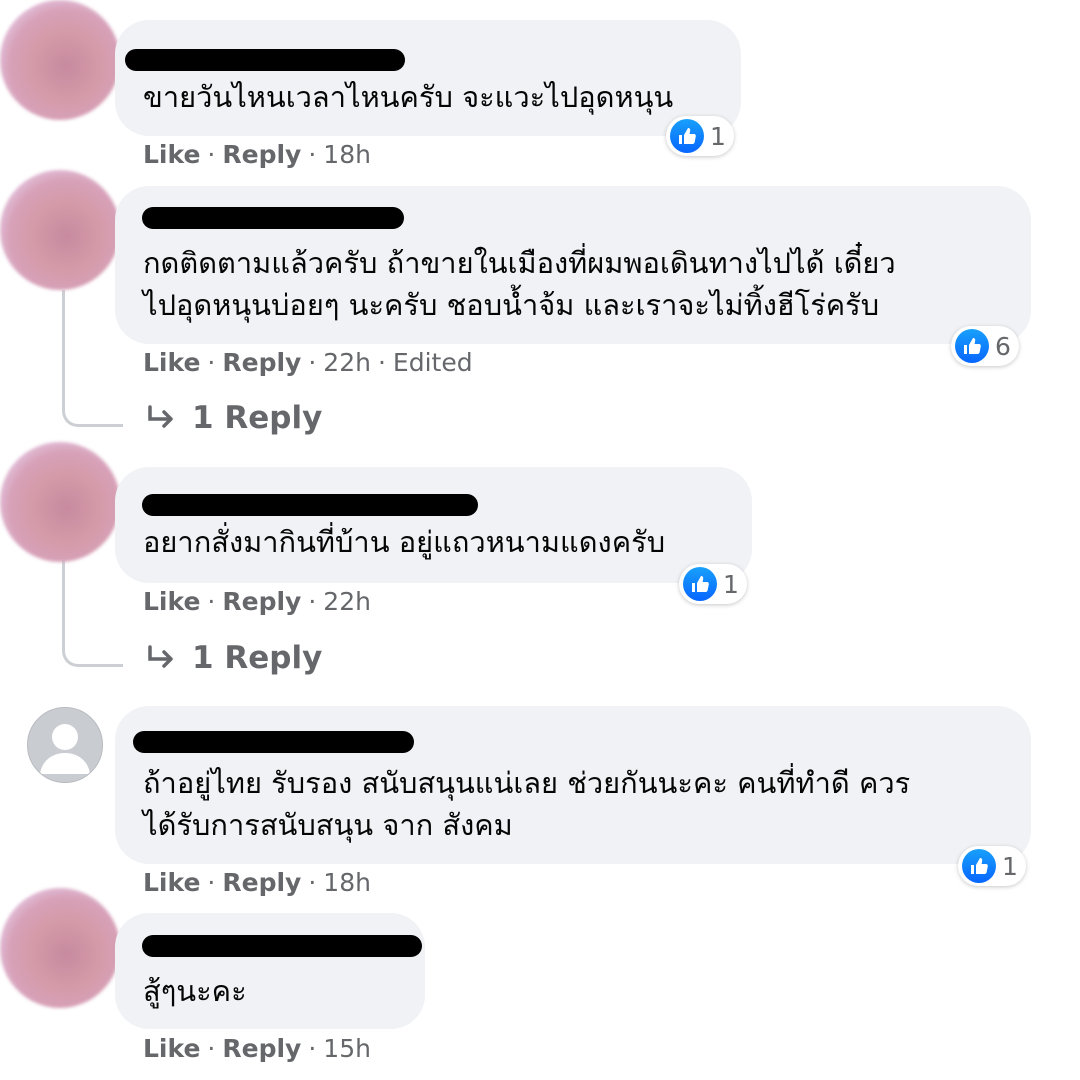  I want to click on reaction-count: 6, so click(985, 346).